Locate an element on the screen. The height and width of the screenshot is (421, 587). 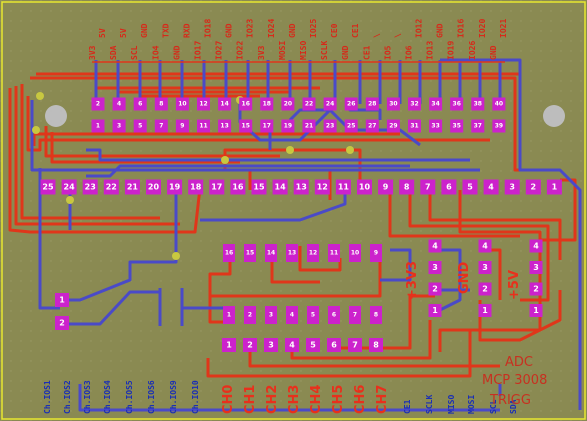
header-label-top: IO6 is located at coordinates (409, 52).